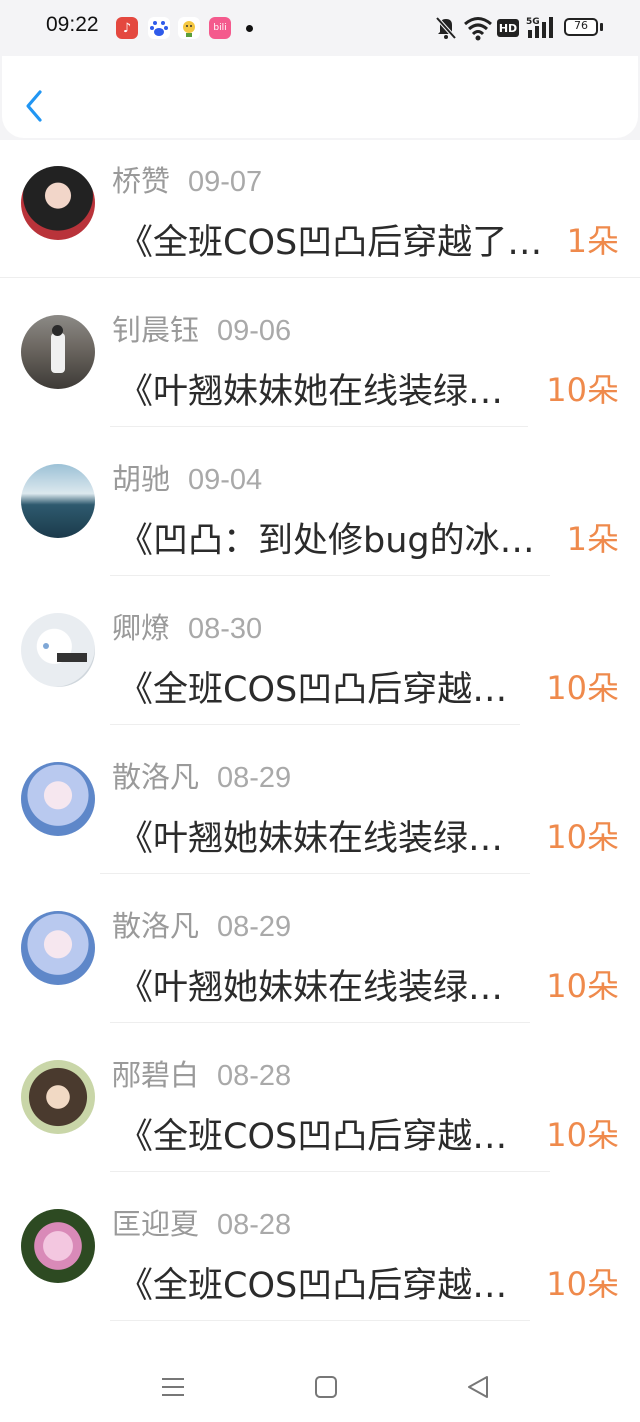 The image size is (640, 1422). Describe the element at coordinates (581, 25) in the screenshot. I see `battery-level: 76` at that location.